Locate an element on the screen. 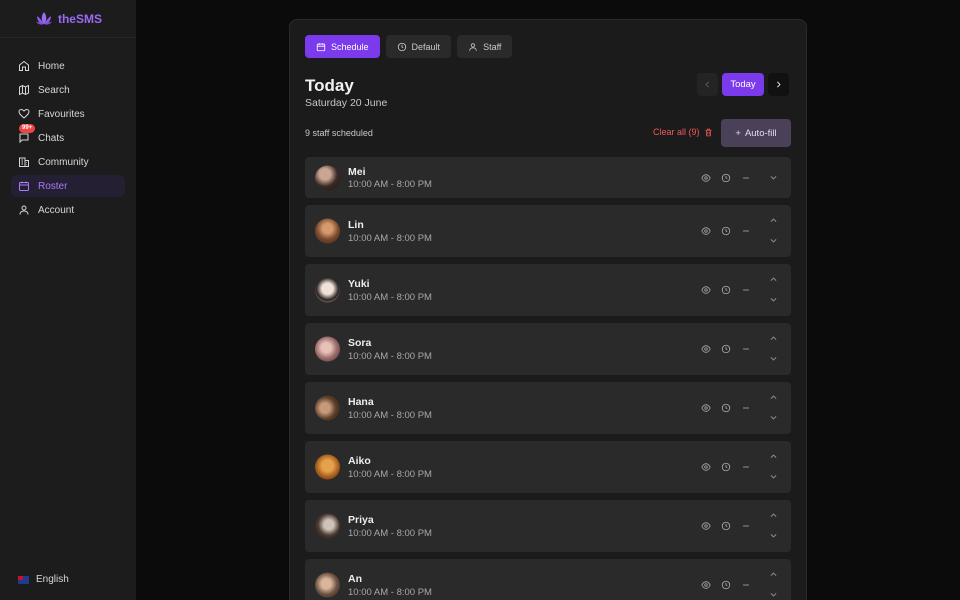  language-label: English is located at coordinates (52, 579).